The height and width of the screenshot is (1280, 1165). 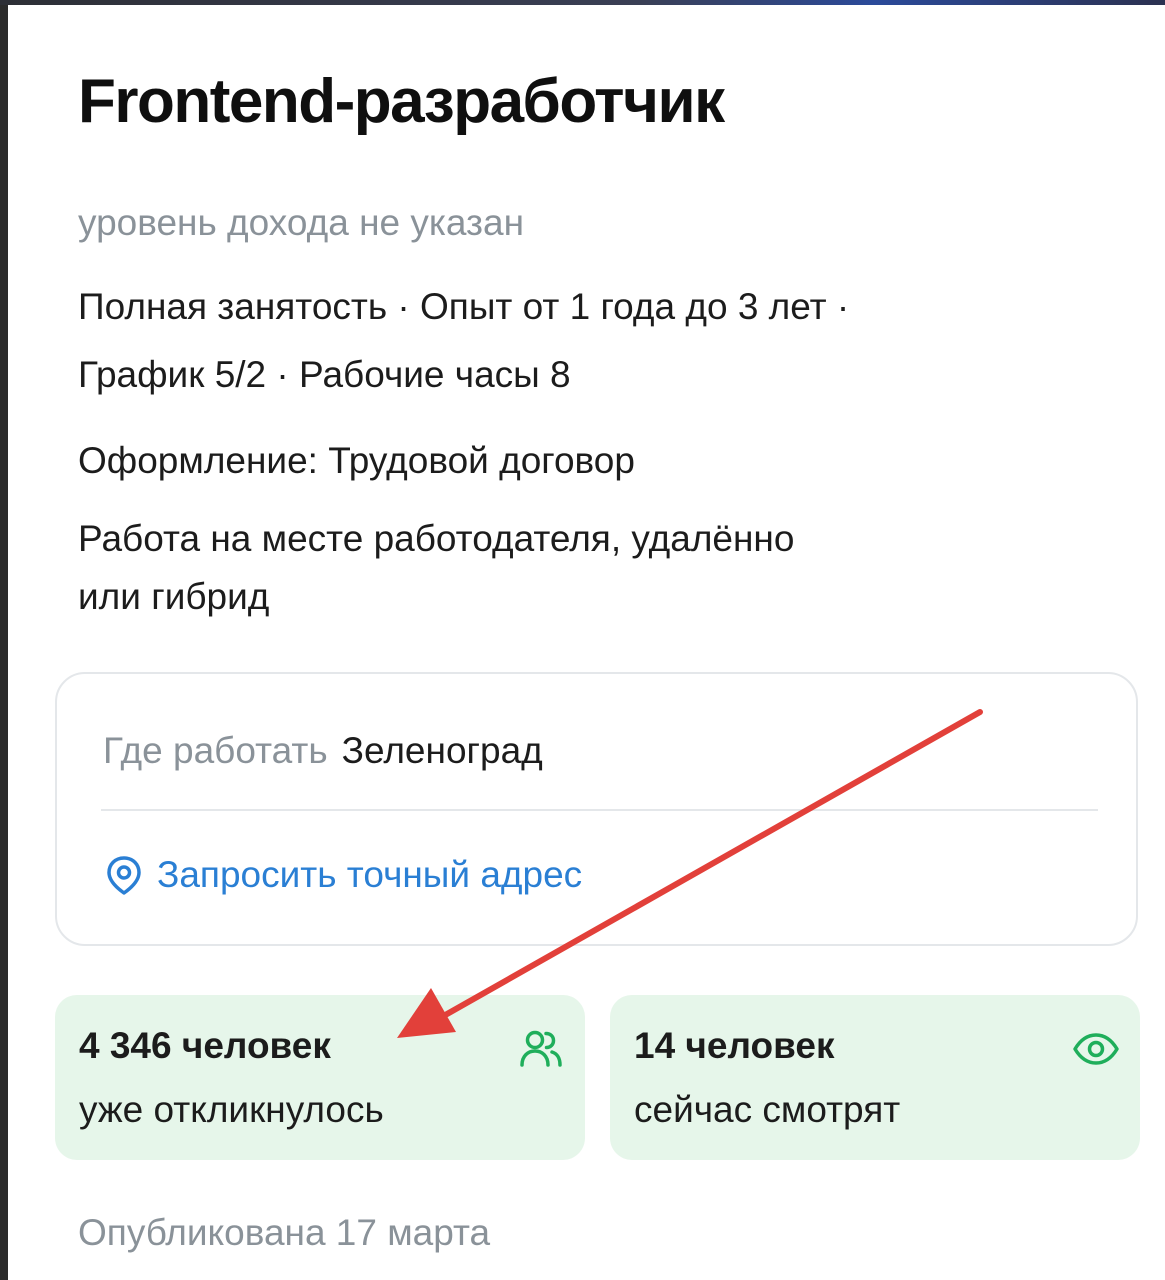 What do you see at coordinates (436, 538) in the screenshot?
I see `work-format-line-1: Работа на месте работодателя, удалённо` at bounding box center [436, 538].